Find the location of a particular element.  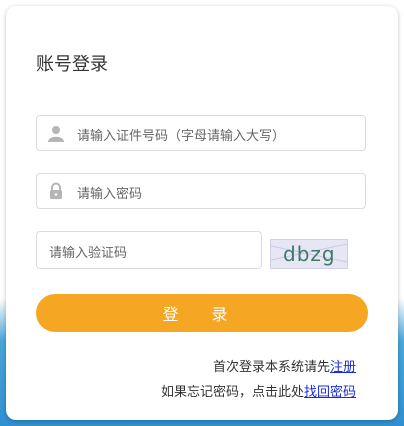

id-number-input: 请输入证件号码（字母请输入大写） is located at coordinates (201, 133).